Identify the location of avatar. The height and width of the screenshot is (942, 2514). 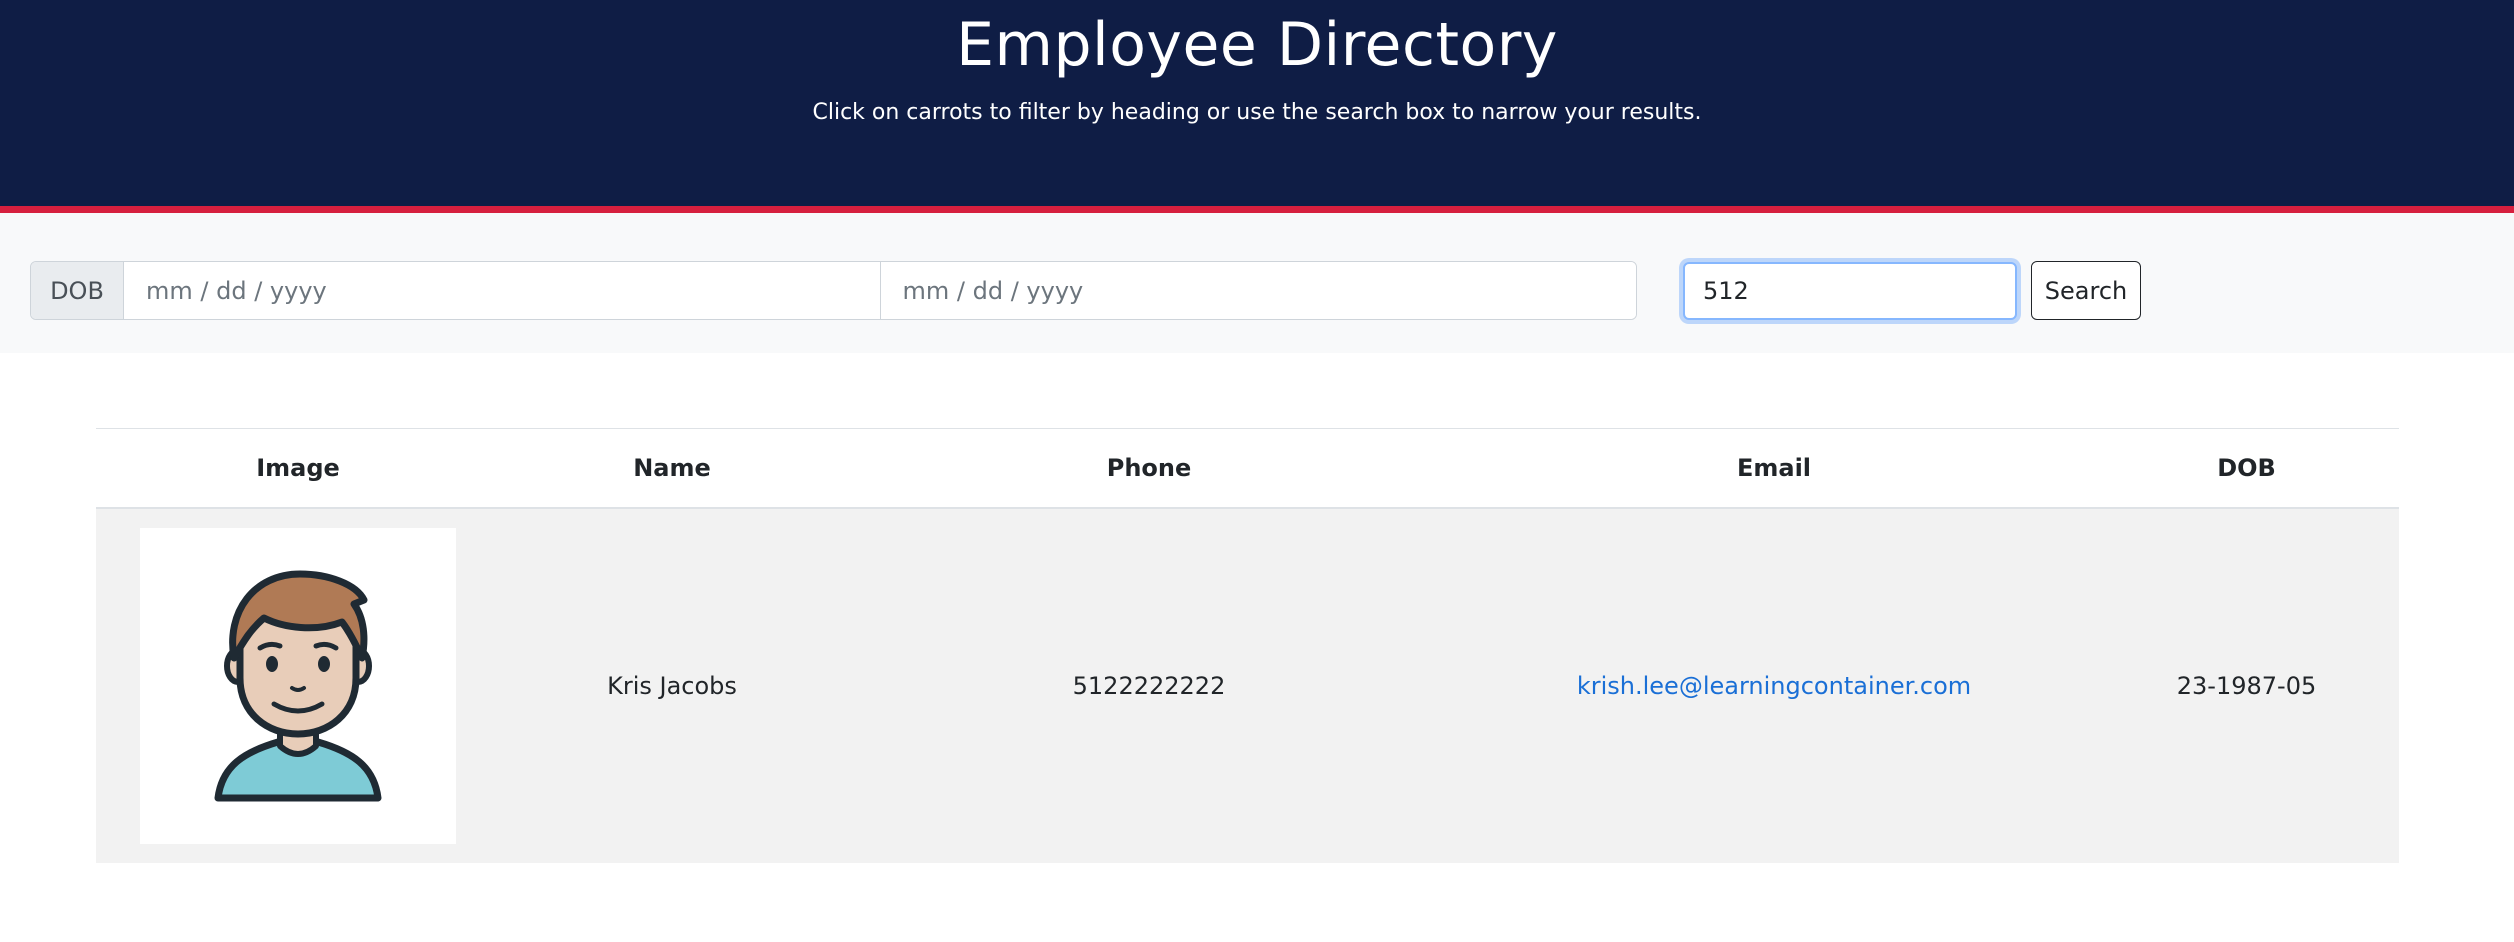
(298, 686).